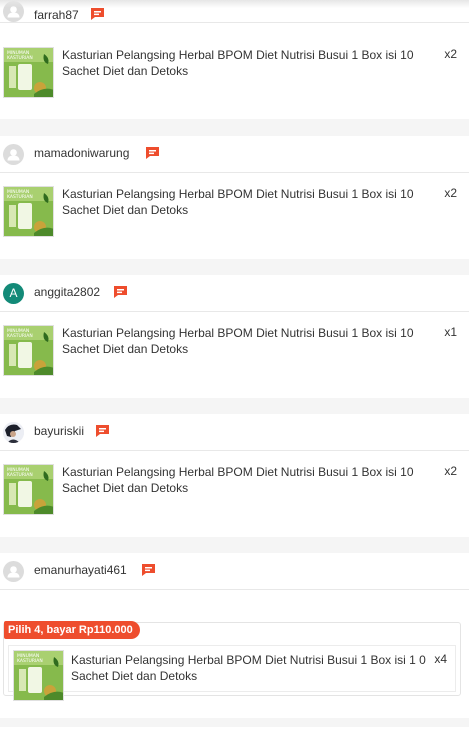  What do you see at coordinates (234, 4) in the screenshot?
I see `top-shadow` at bounding box center [234, 4].